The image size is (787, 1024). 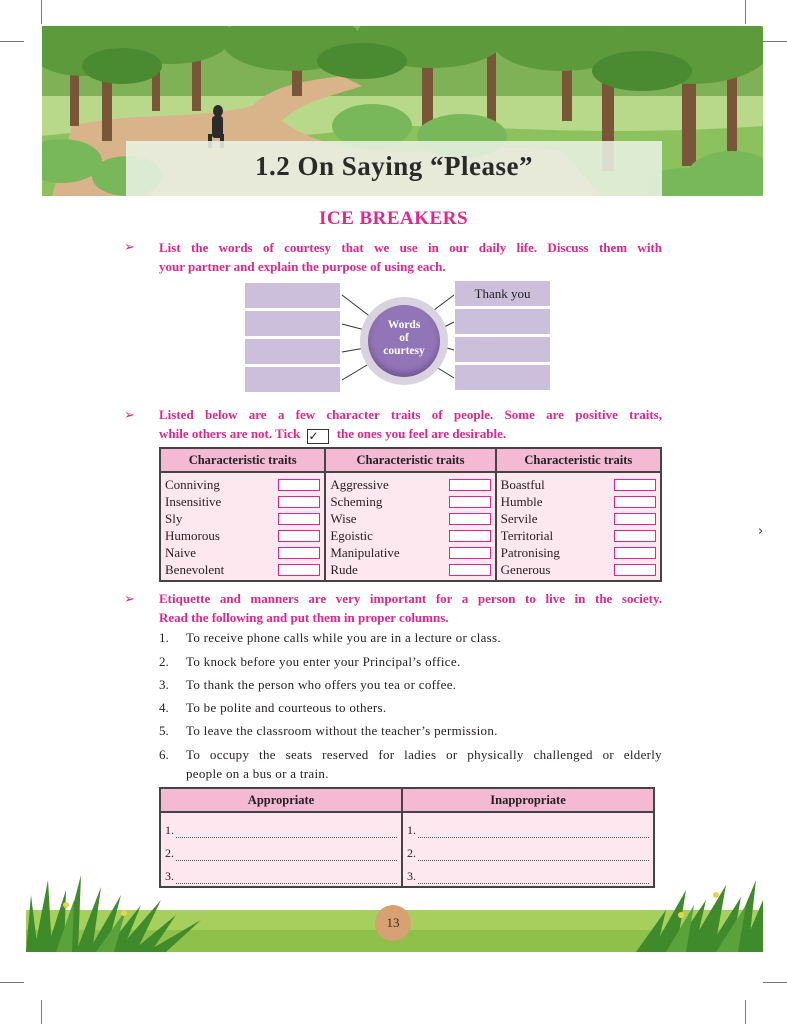 I want to click on trait-row: Sly, so click(x=243, y=518).